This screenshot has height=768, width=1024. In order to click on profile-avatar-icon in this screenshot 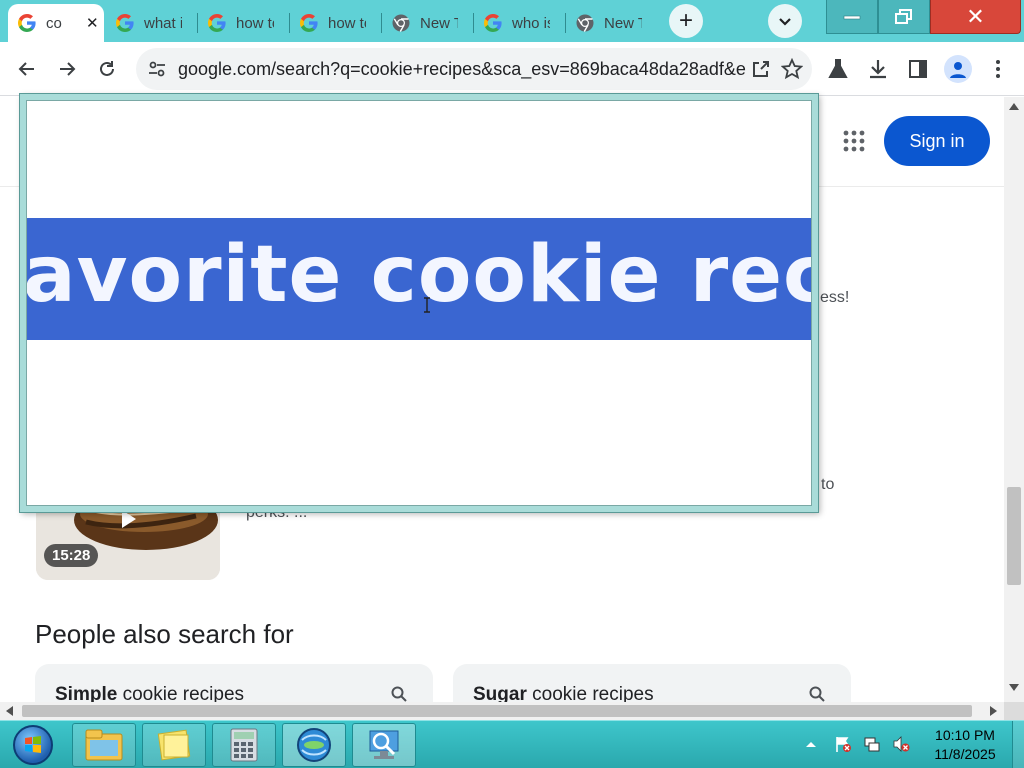, I will do `click(958, 69)`.